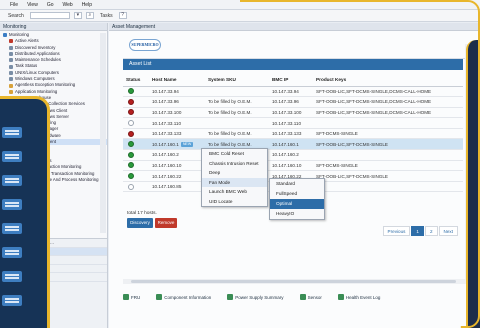 This screenshot has height=328, width=480. I want to click on page-1-button: 1, so click(417, 231).